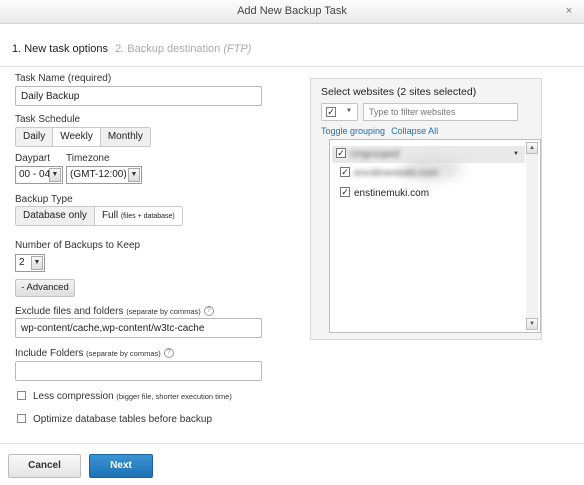 This screenshot has width=584, height=485. I want to click on daypart-select: 00 - 04 ▼, so click(39, 175).